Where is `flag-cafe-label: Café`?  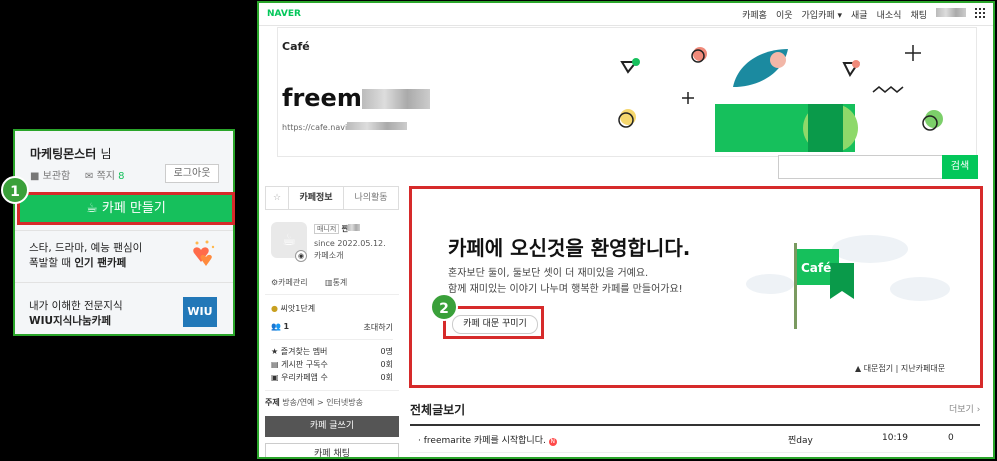 flag-cafe-label: Café is located at coordinates (816, 268).